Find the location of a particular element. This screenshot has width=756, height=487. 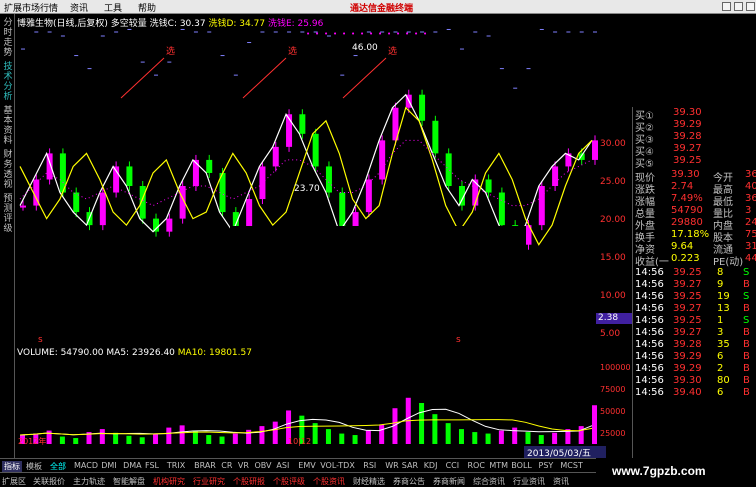

tick-volume: 2 is located at coordinates (720, 368).